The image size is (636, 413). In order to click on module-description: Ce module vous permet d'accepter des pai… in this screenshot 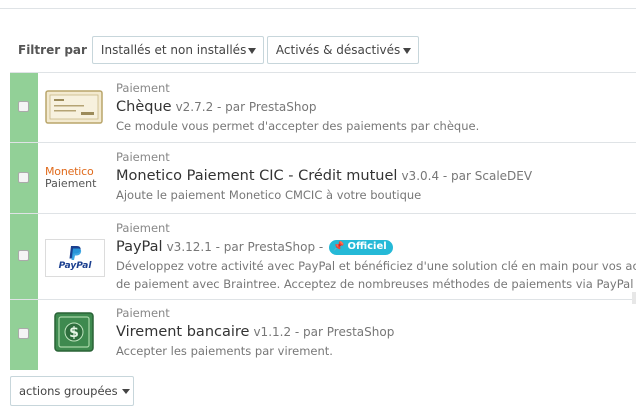, I will do `click(298, 126)`.